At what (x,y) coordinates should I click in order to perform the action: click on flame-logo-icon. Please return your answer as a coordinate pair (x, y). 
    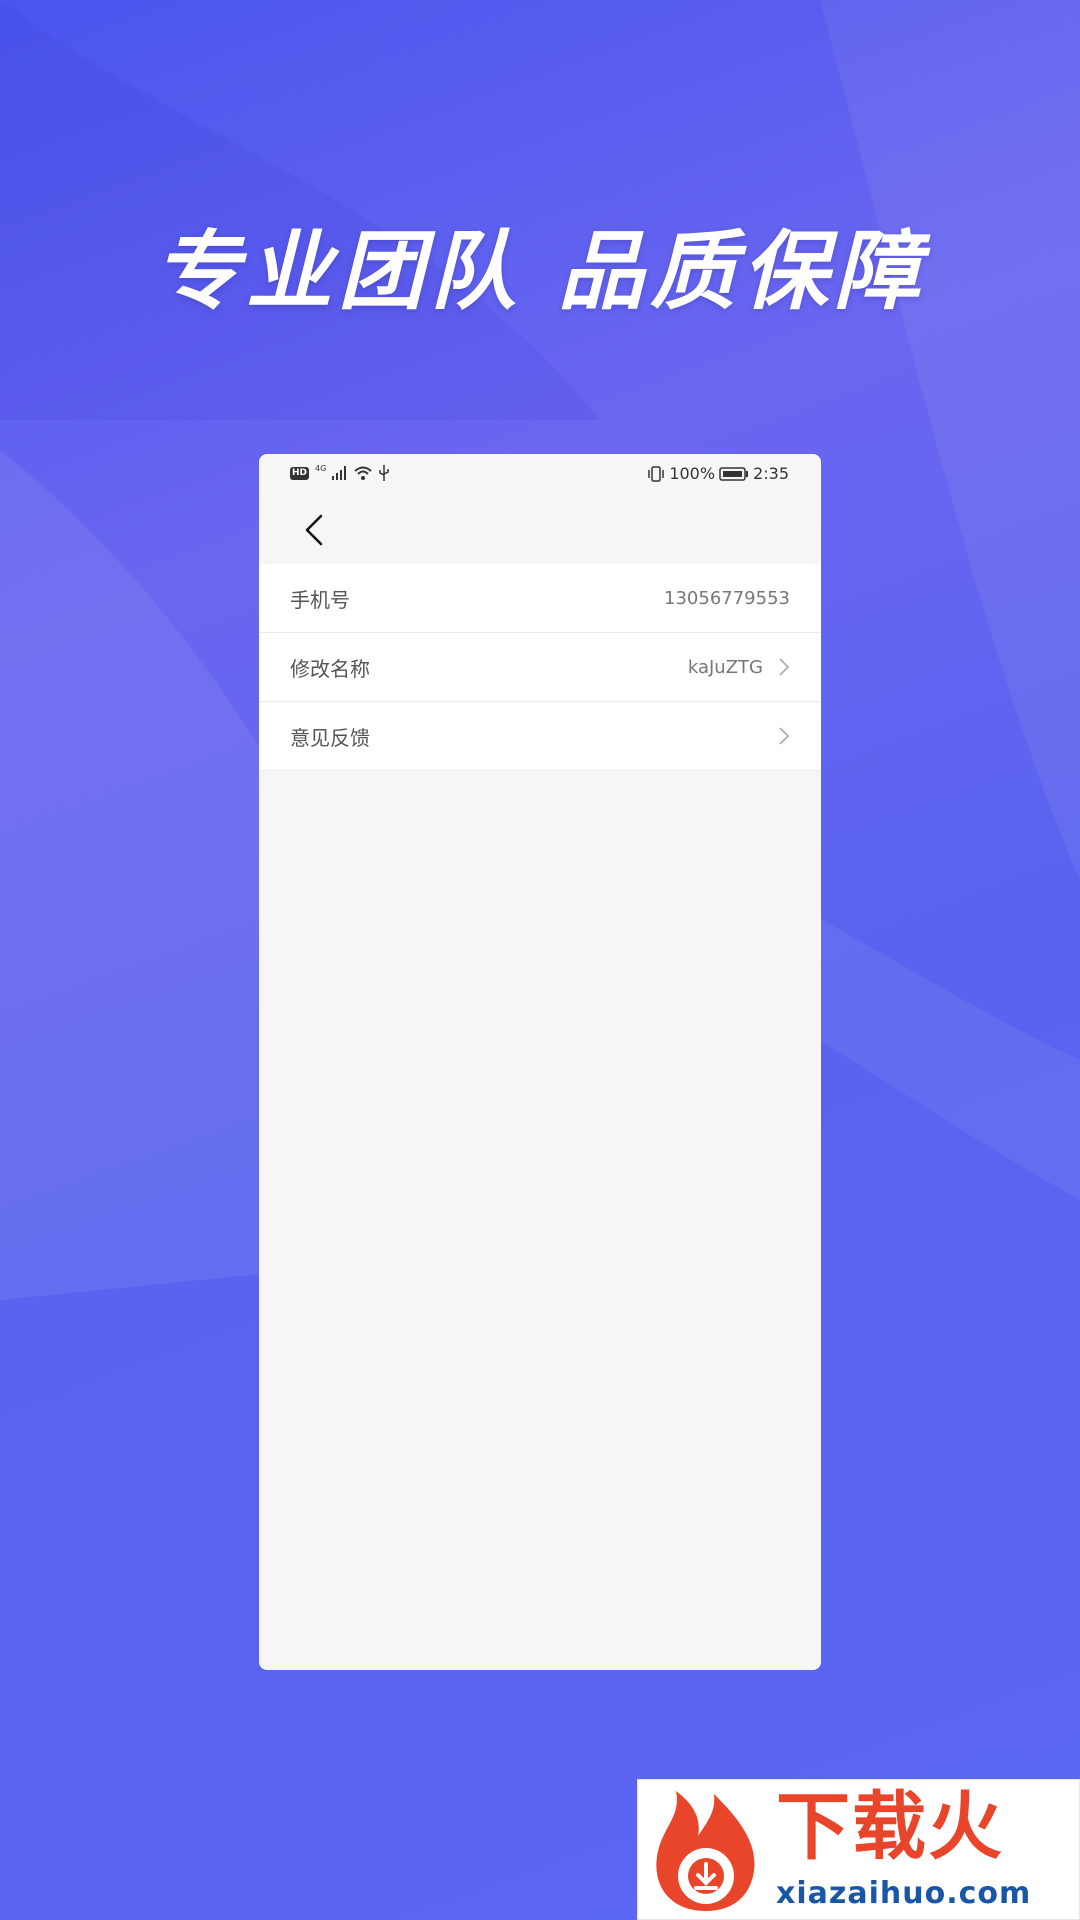
    Looking at the image, I should click on (705, 1851).